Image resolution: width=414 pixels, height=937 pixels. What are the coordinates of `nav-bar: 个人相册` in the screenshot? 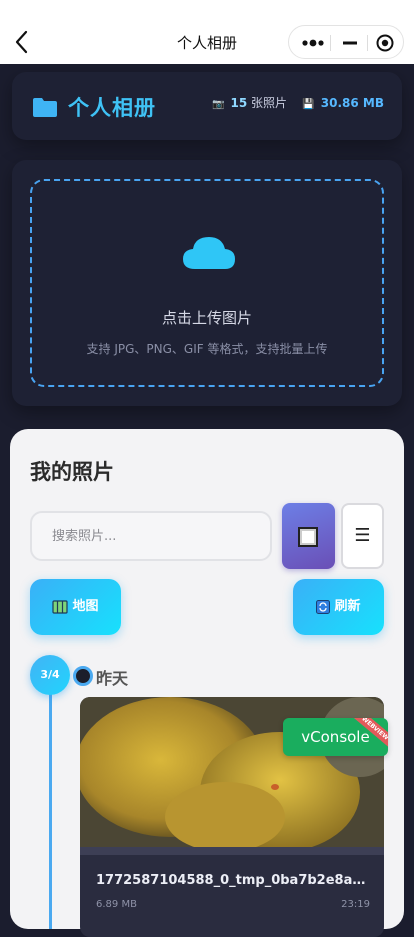 It's located at (207, 32).